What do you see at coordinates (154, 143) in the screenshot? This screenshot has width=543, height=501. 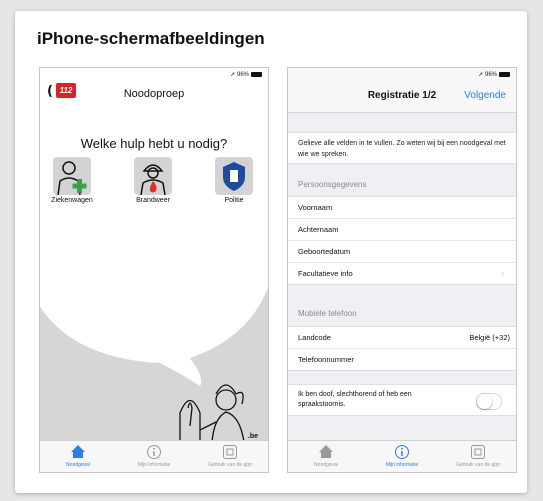 I see `help-question: Welke hulp hebt u nodig?` at bounding box center [154, 143].